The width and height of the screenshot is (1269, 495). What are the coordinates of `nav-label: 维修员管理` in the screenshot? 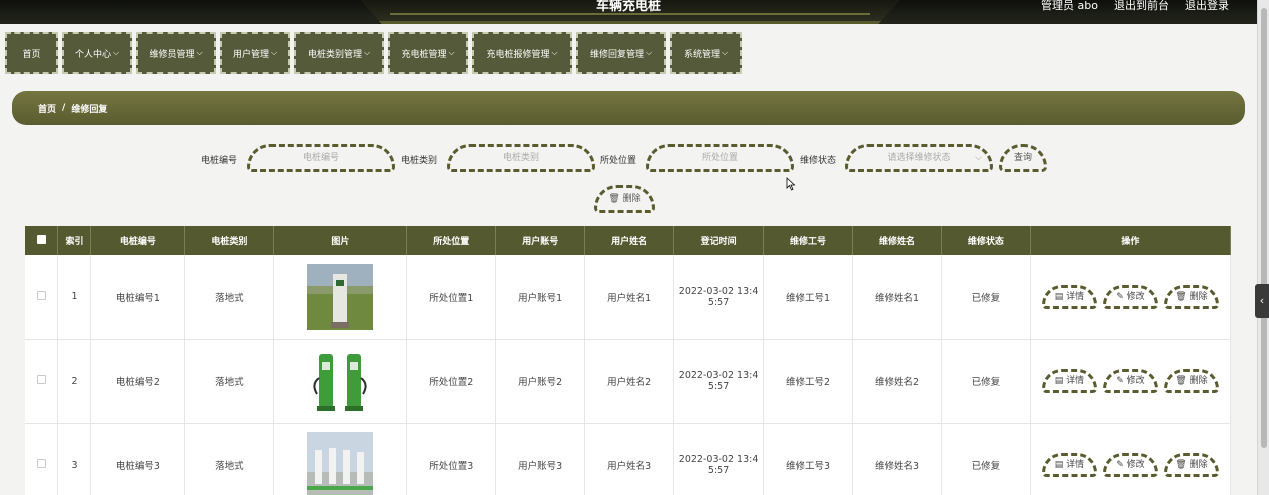 It's located at (172, 54).